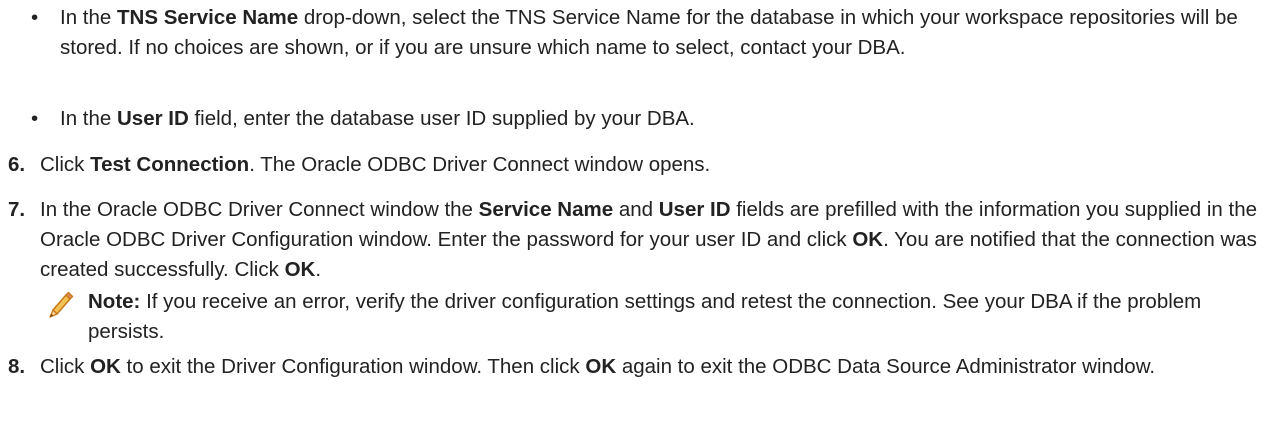 Image resolution: width=1269 pixels, height=435 pixels. Describe the element at coordinates (546, 209) in the screenshot. I see `ui-term: Service Name` at that location.